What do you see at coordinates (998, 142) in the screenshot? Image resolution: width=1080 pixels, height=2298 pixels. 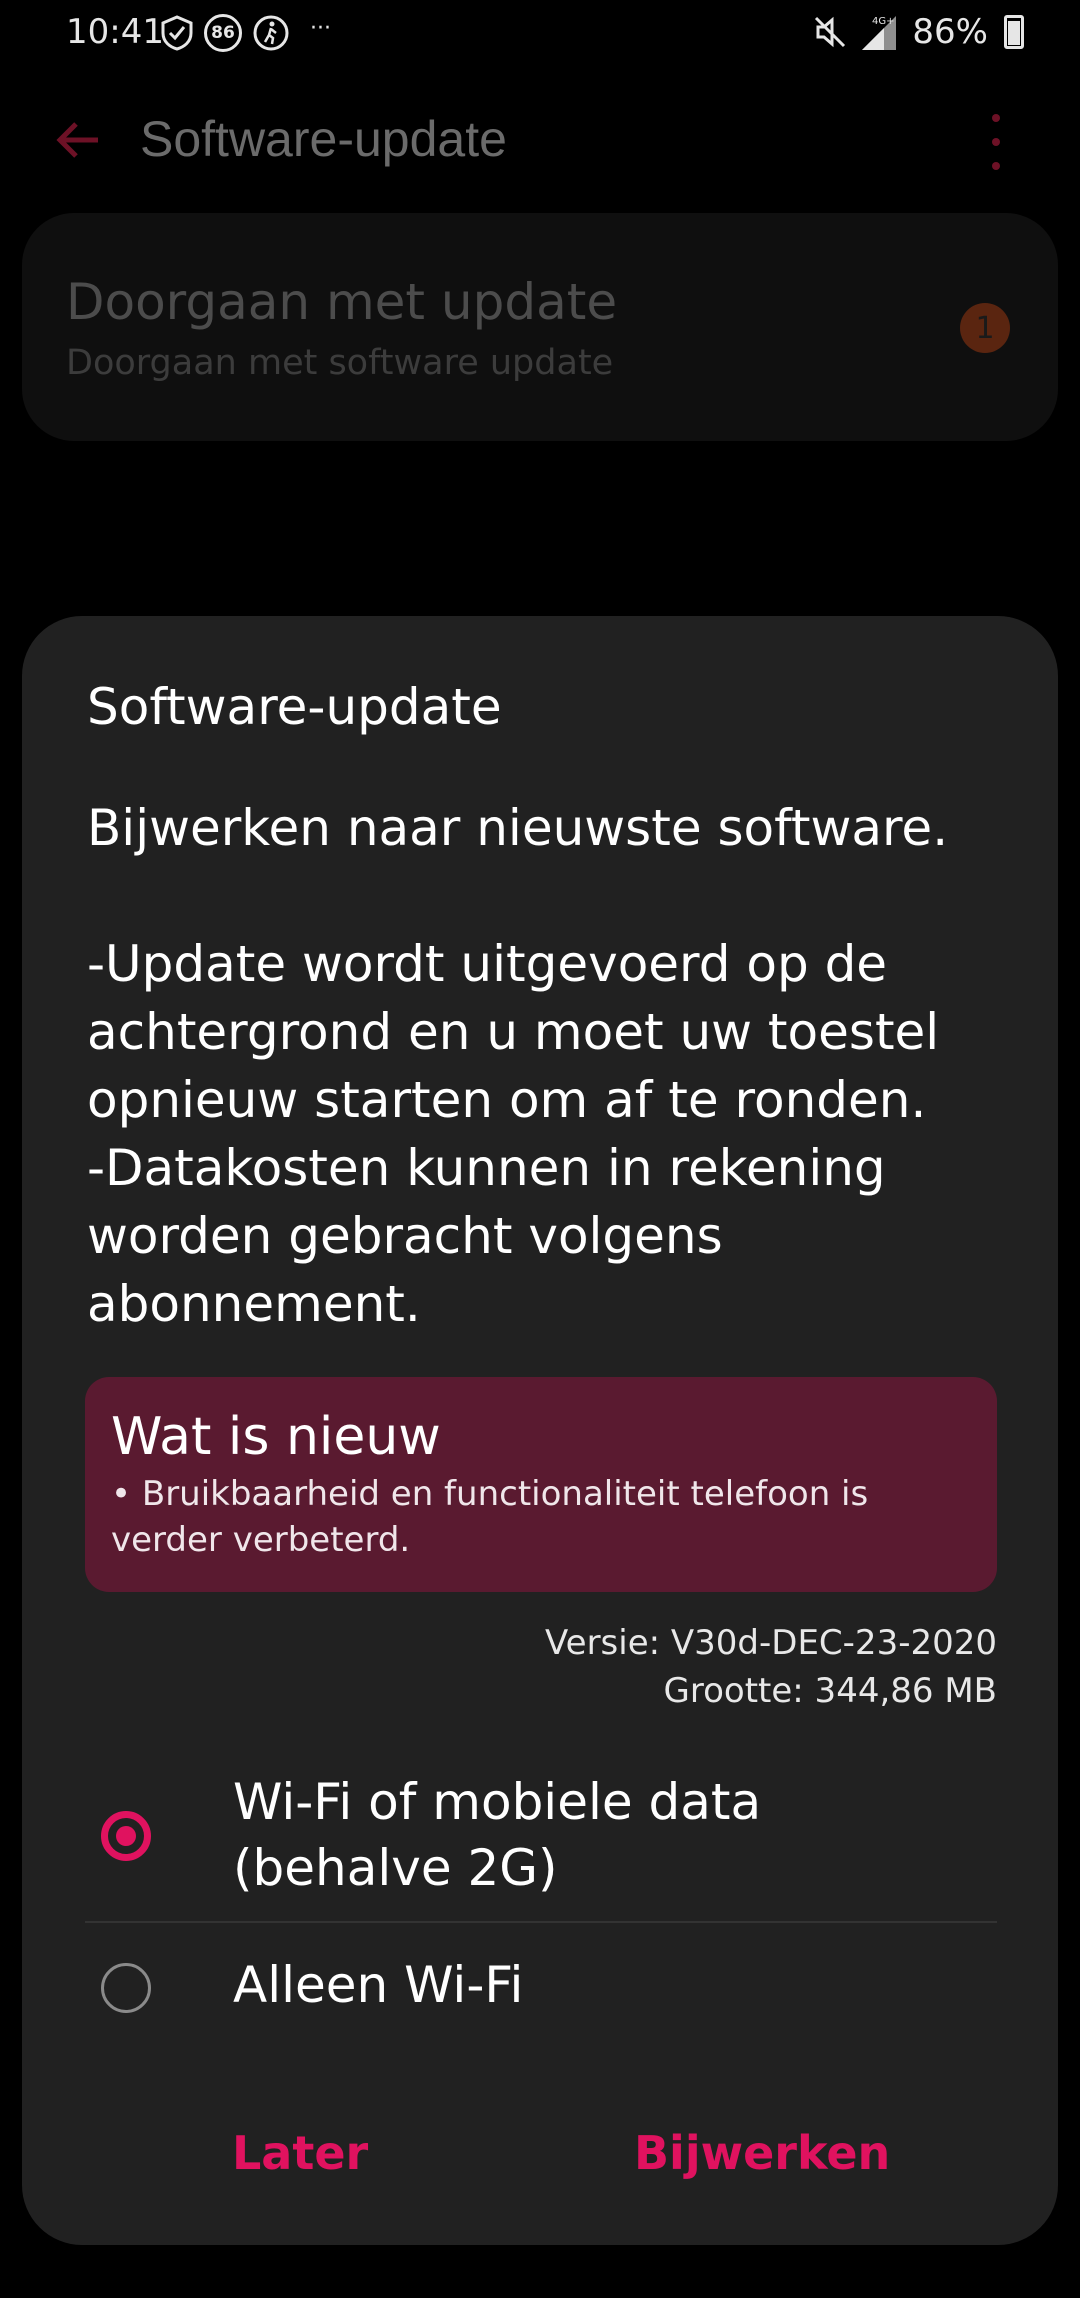 I see `more-options-icon` at bounding box center [998, 142].